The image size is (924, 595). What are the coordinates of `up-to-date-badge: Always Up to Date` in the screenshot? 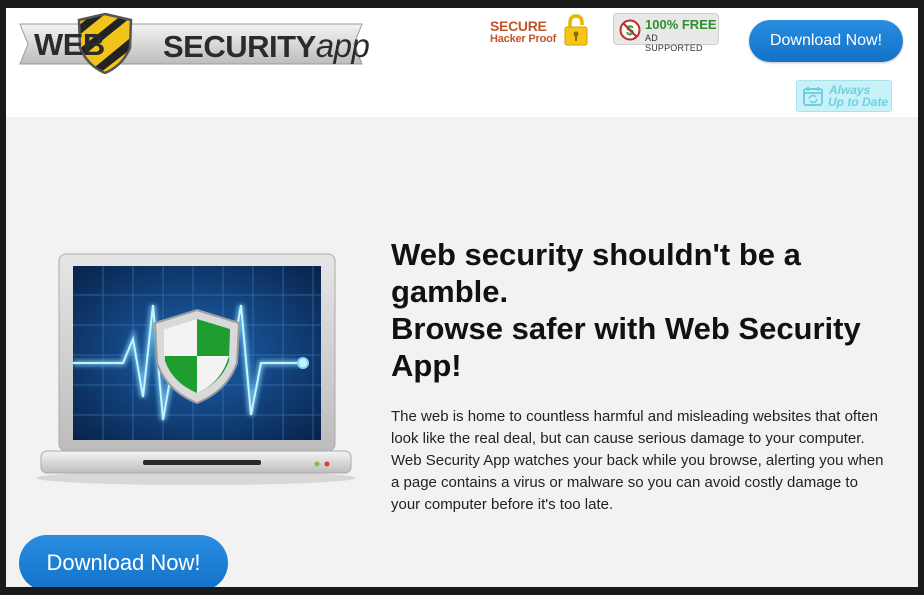 It's located at (844, 96).